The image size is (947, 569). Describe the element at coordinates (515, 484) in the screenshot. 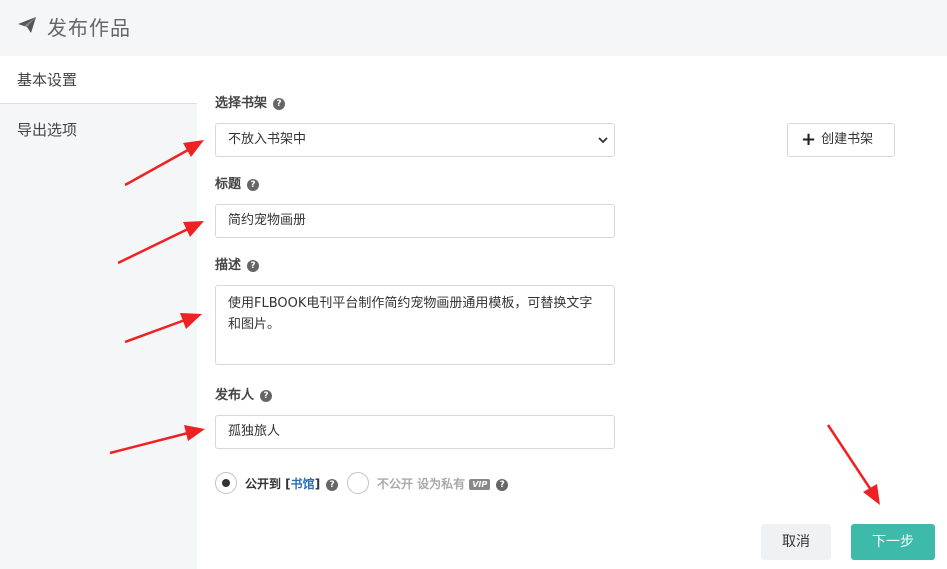

I see `visibility-options: 公开到 [书馆]? 不公开 设为私有 VIP?` at that location.